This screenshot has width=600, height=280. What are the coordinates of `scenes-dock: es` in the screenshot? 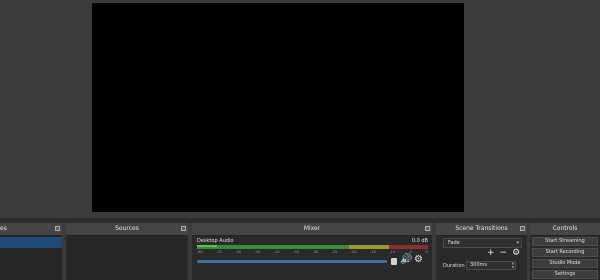 It's located at (31, 251).